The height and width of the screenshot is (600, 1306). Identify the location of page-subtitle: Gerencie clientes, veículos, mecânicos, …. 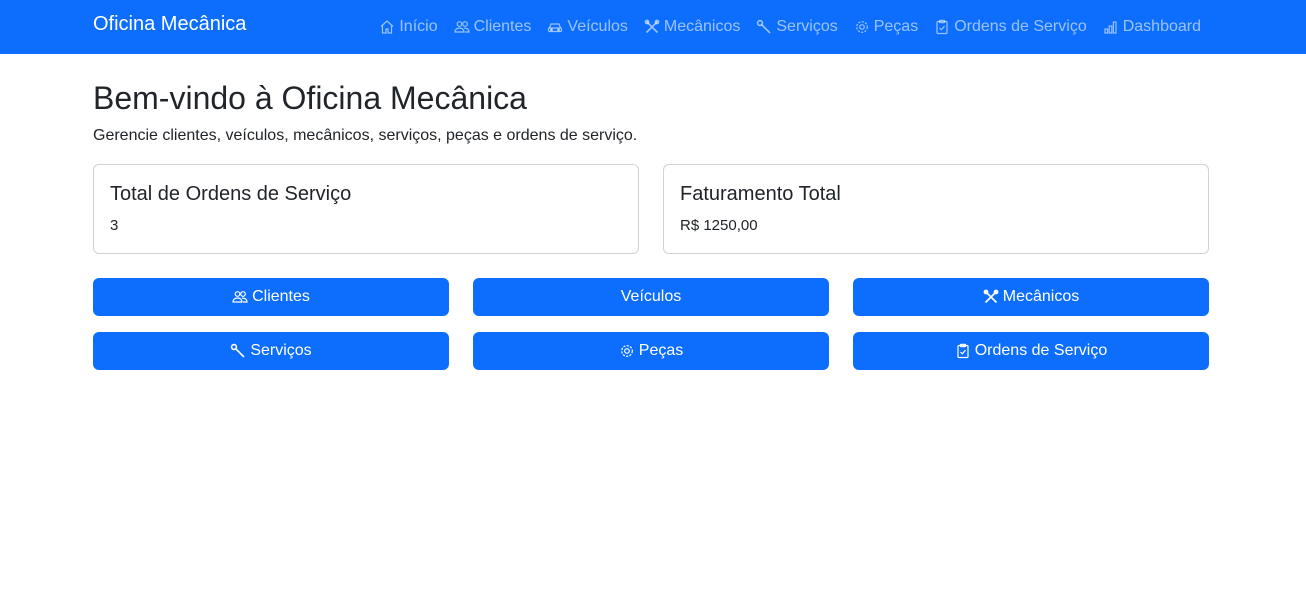
(365, 135).